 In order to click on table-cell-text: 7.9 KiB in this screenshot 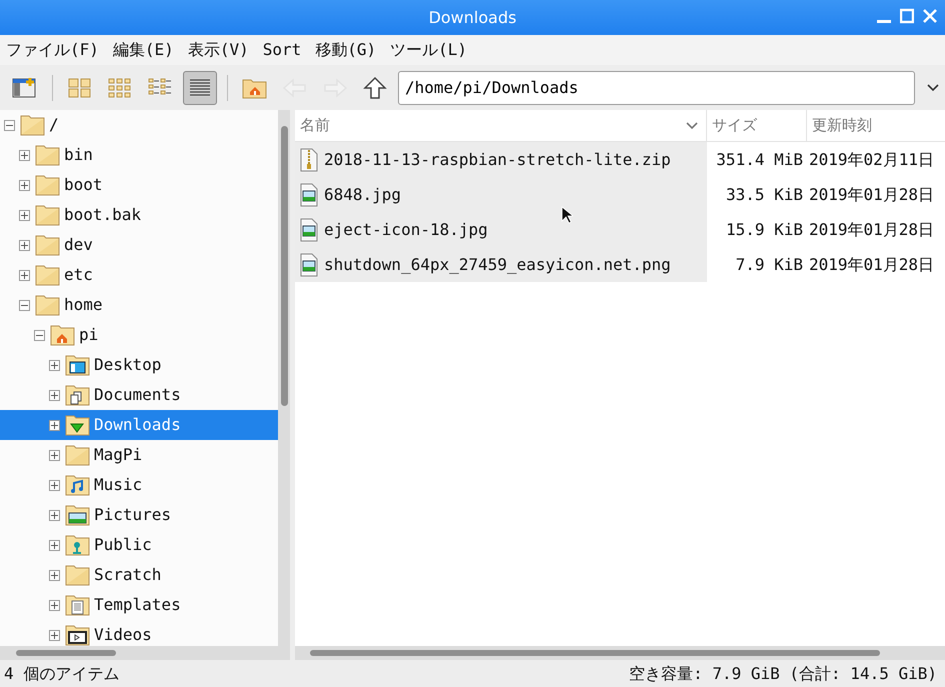, I will do `click(769, 265)`.